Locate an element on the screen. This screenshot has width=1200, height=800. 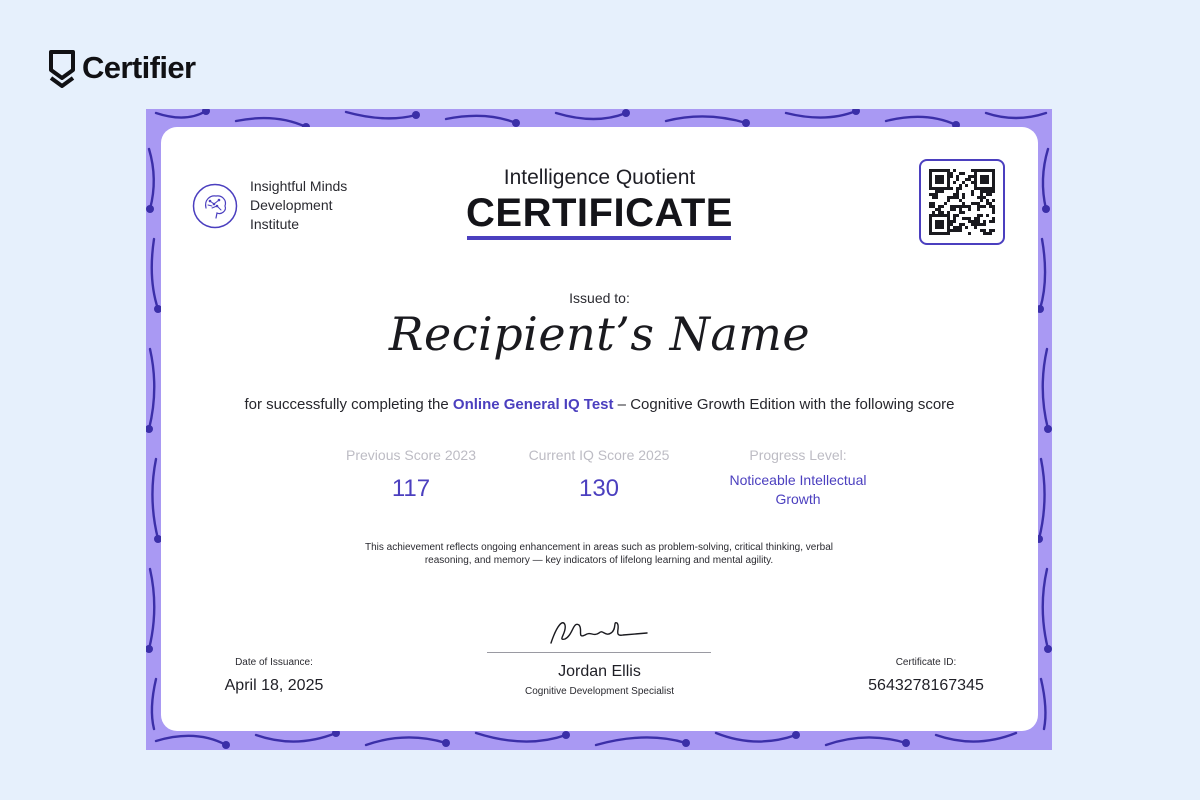
signature-line is located at coordinates (599, 652).